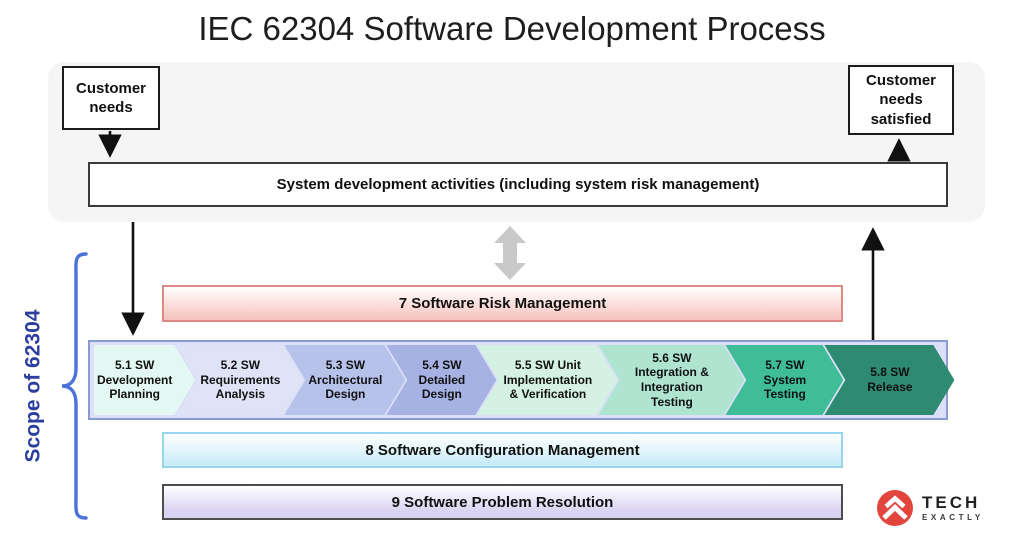 The image size is (1024, 533). What do you see at coordinates (74, 386) in the screenshot?
I see `scope-brace` at bounding box center [74, 386].